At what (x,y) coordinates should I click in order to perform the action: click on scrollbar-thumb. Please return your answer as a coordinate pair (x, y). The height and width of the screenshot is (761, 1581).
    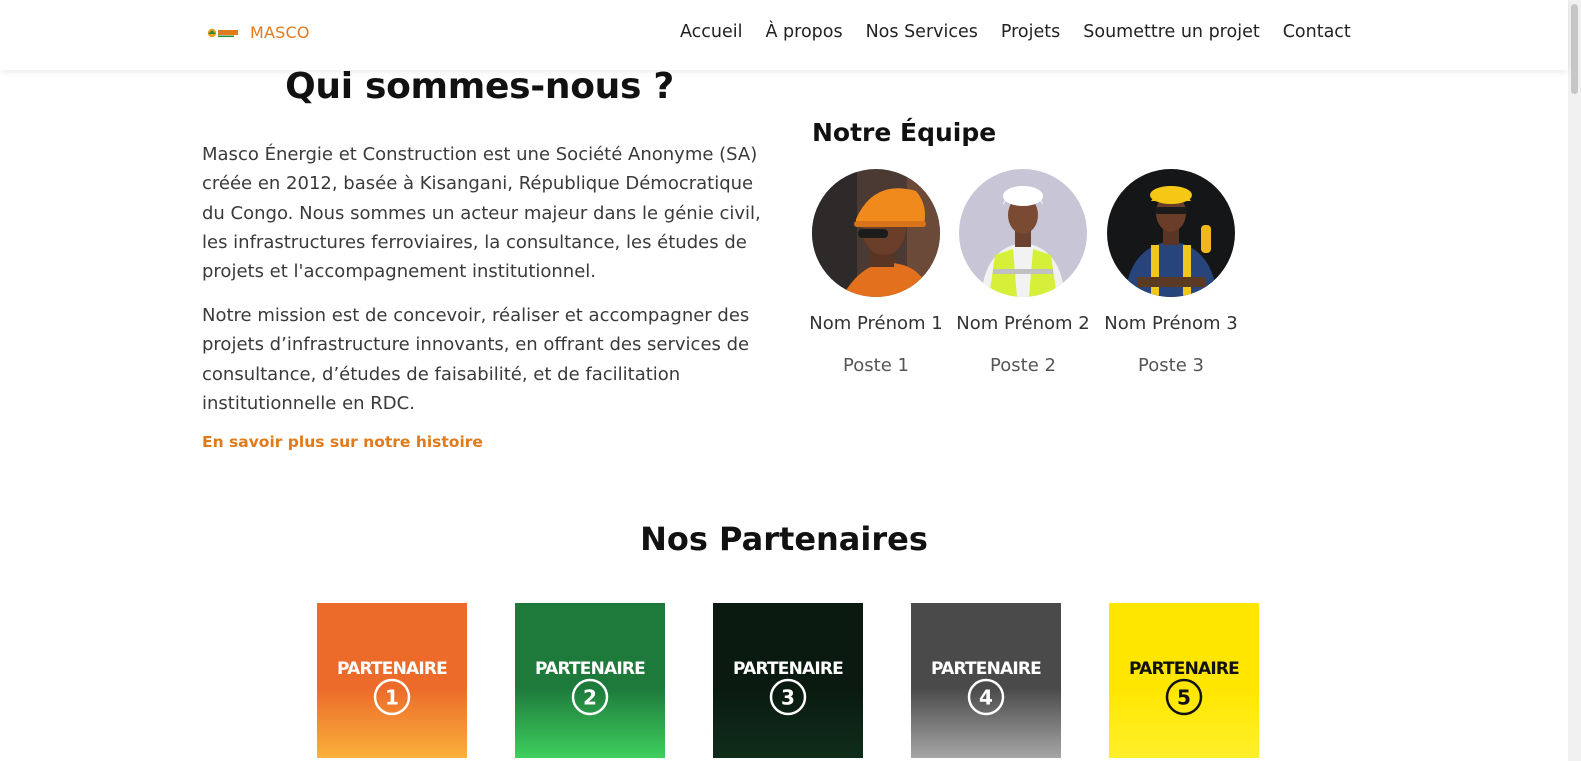
    Looking at the image, I should click on (1574, 49).